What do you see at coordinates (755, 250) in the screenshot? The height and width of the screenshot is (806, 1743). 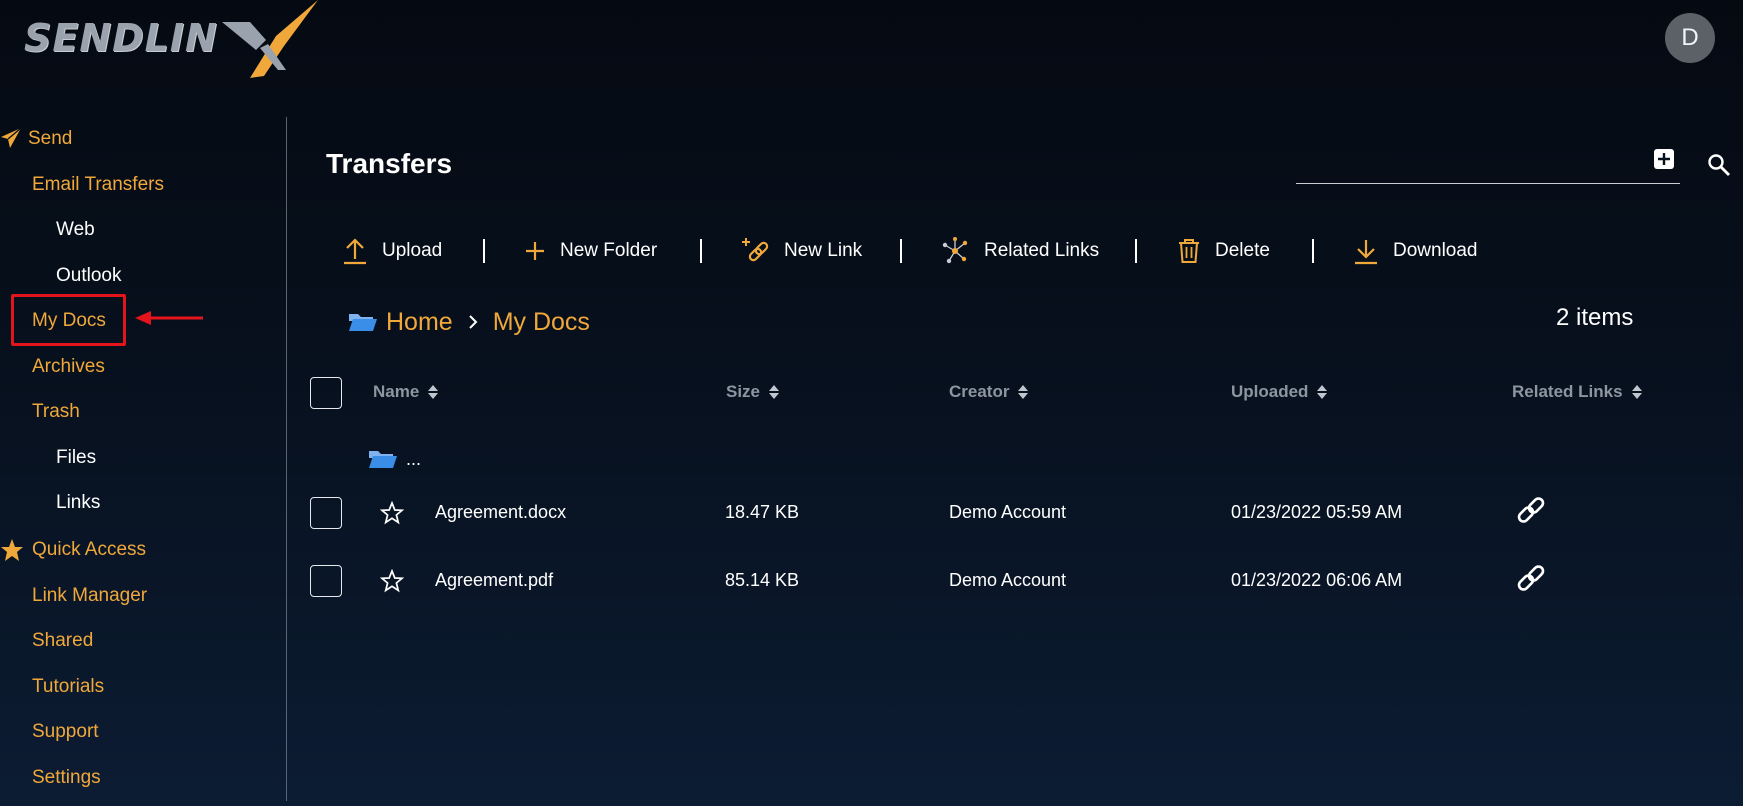 I see `add-link-icon` at bounding box center [755, 250].